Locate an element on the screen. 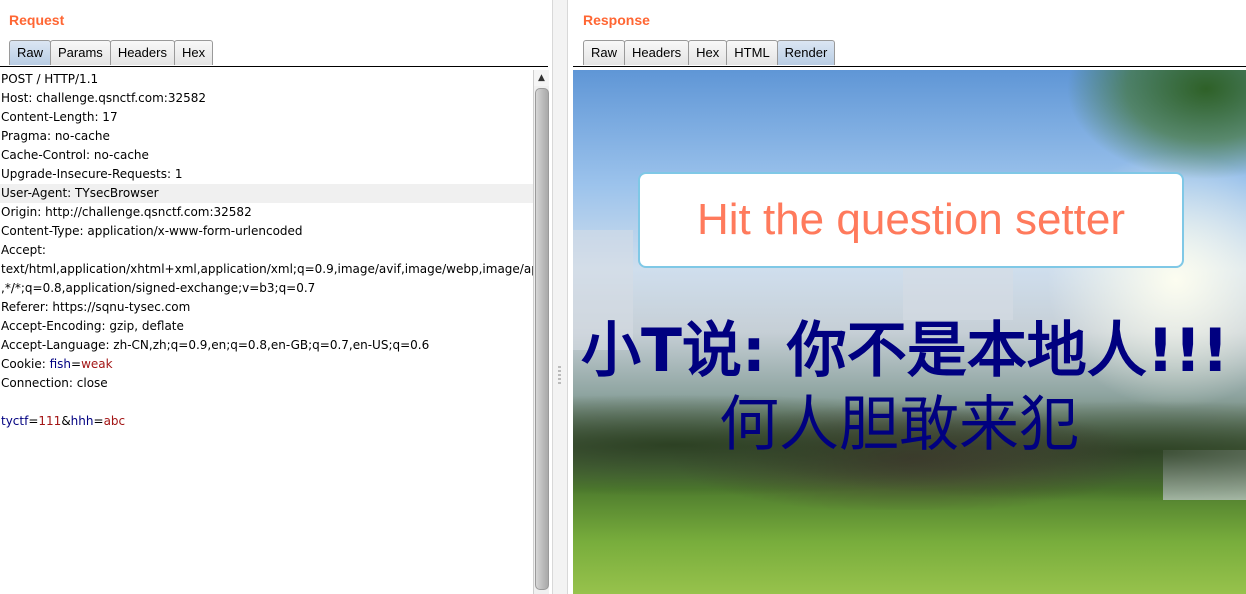  cookie-key: fish is located at coordinates (60, 364).